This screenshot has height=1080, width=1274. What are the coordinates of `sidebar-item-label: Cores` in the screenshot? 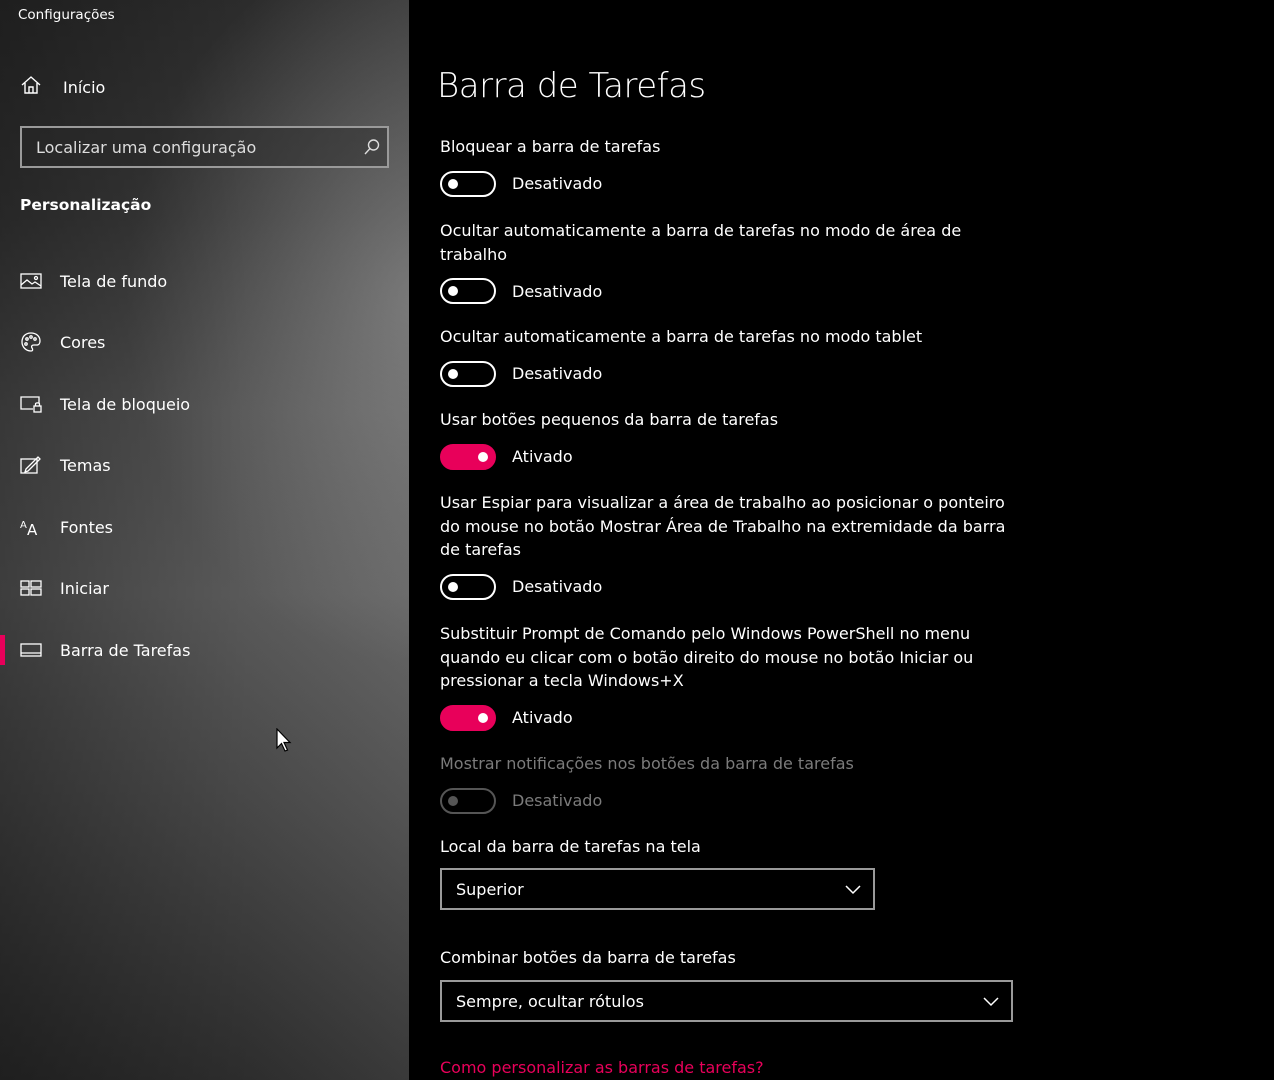 It's located at (83, 342).